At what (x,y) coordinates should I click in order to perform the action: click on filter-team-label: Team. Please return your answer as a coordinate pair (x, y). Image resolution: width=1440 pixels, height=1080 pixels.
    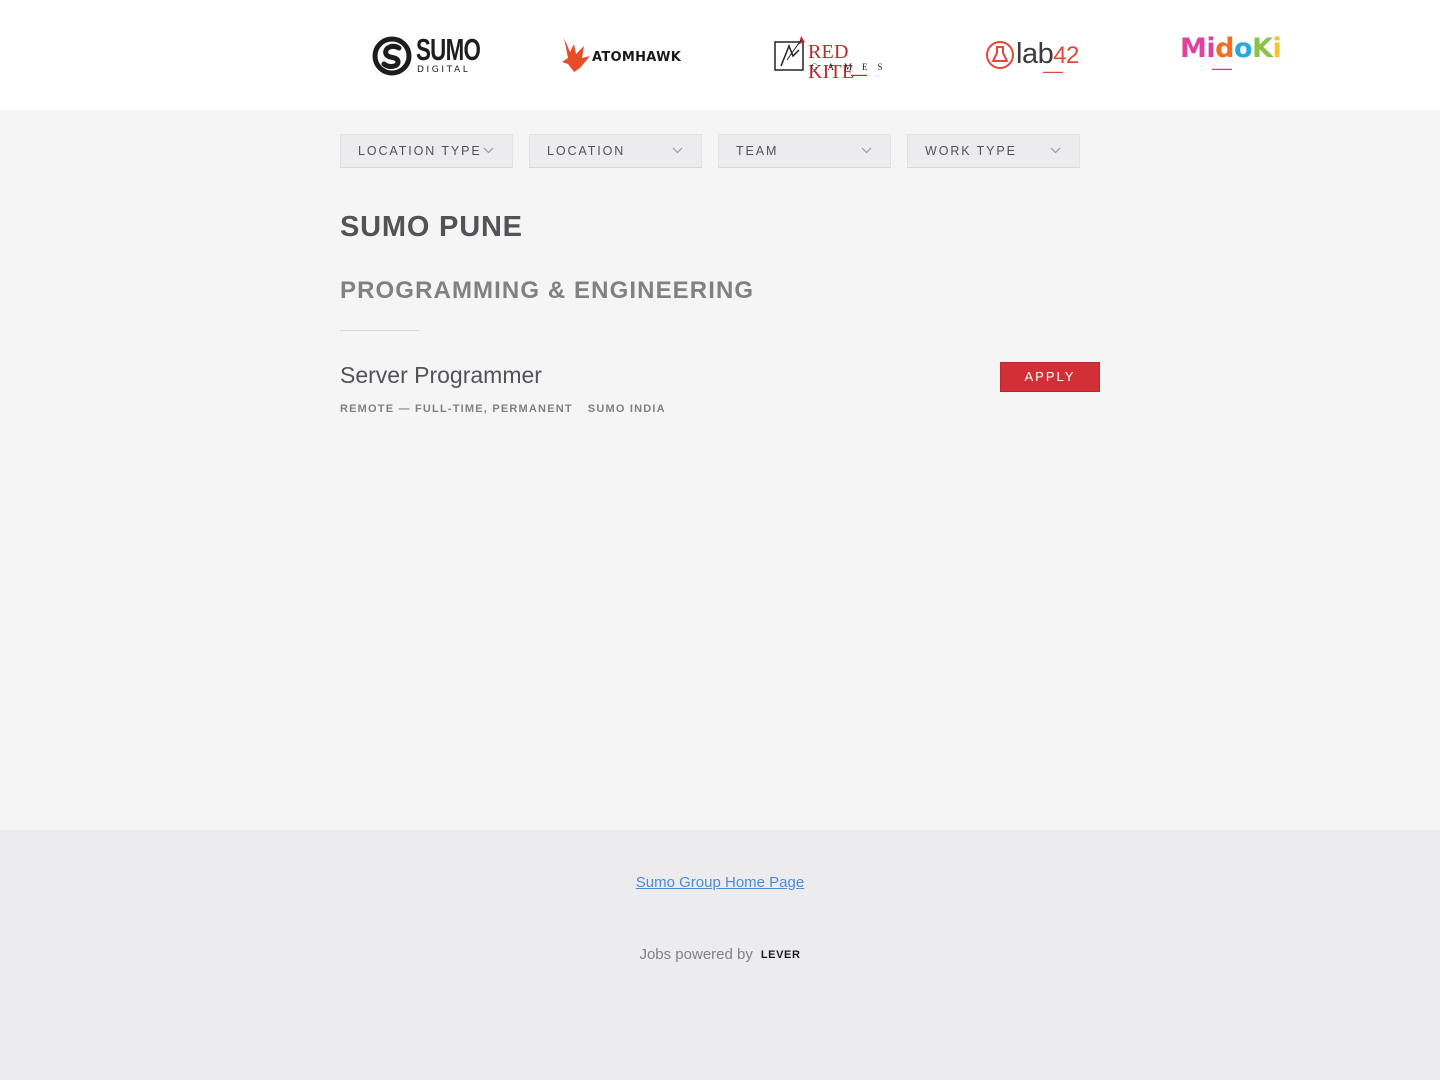
    Looking at the image, I should click on (757, 151).